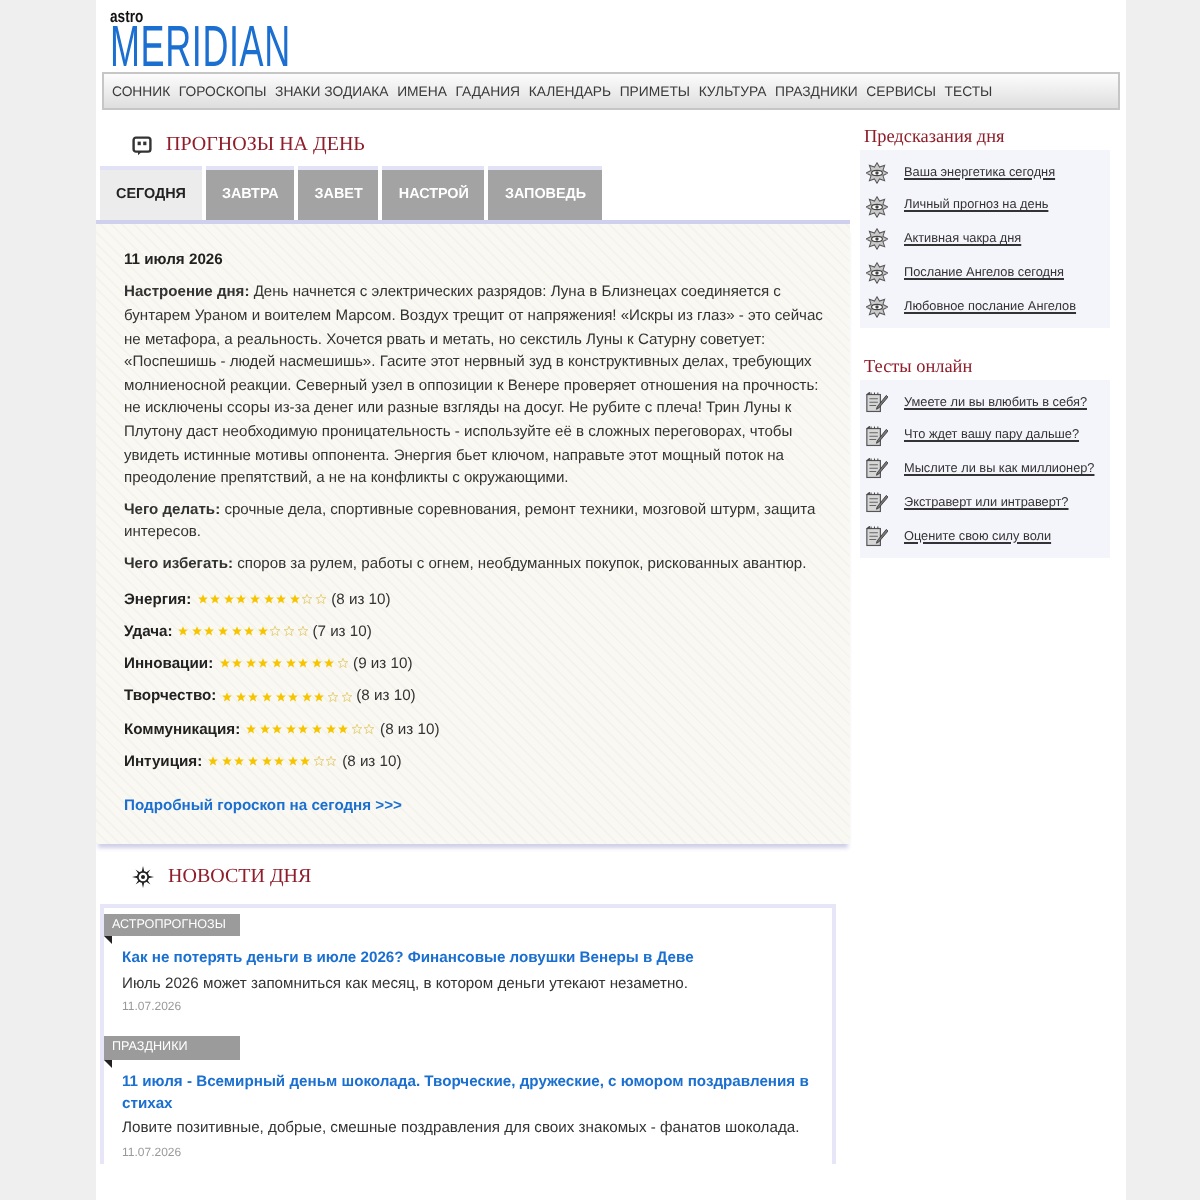 Image resolution: width=1200 pixels, height=1200 pixels. Describe the element at coordinates (142, 145) in the screenshot. I see `speech-bubble-icon` at that location.